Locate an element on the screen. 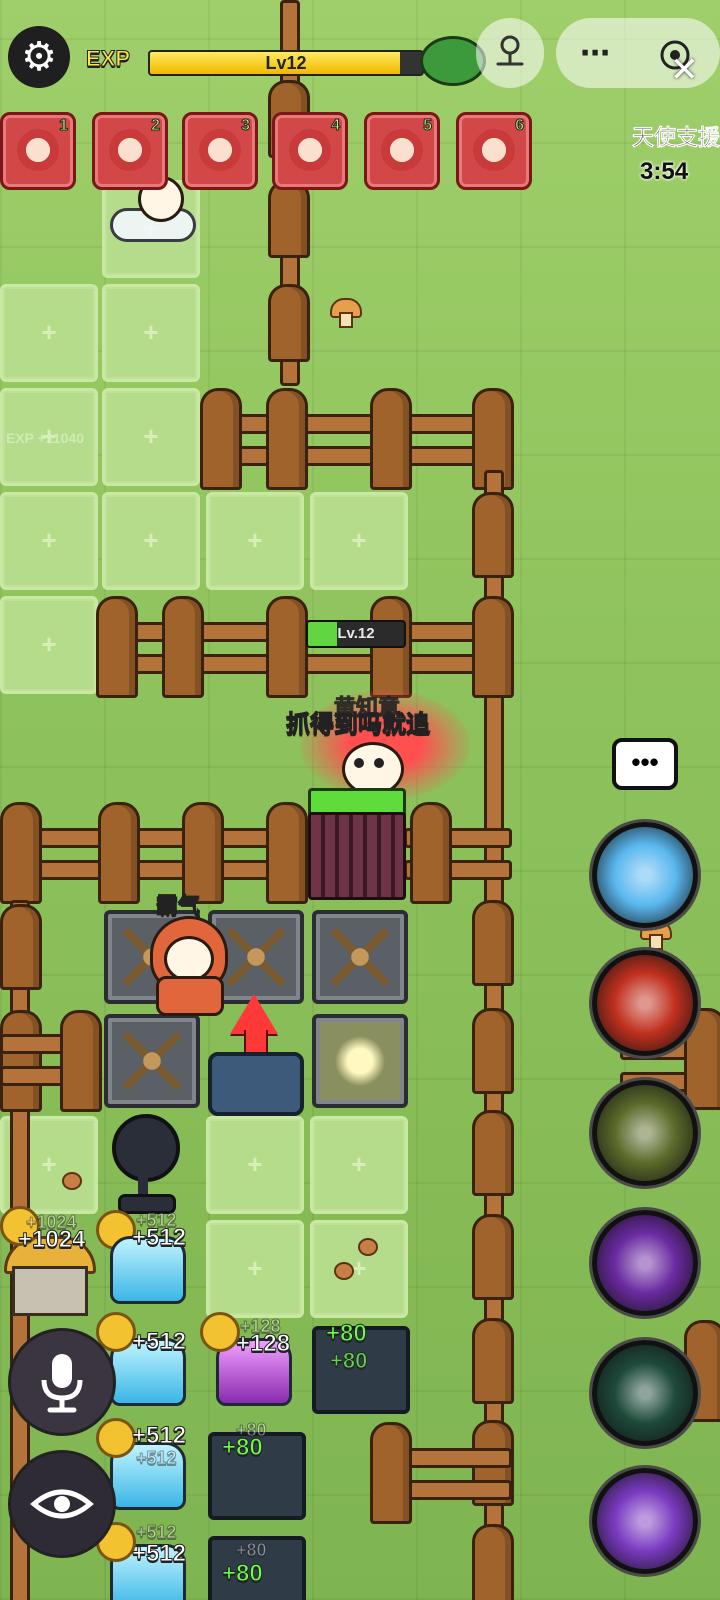 The image size is (720, 1600). skill-slot-6: 6 is located at coordinates (494, 151).